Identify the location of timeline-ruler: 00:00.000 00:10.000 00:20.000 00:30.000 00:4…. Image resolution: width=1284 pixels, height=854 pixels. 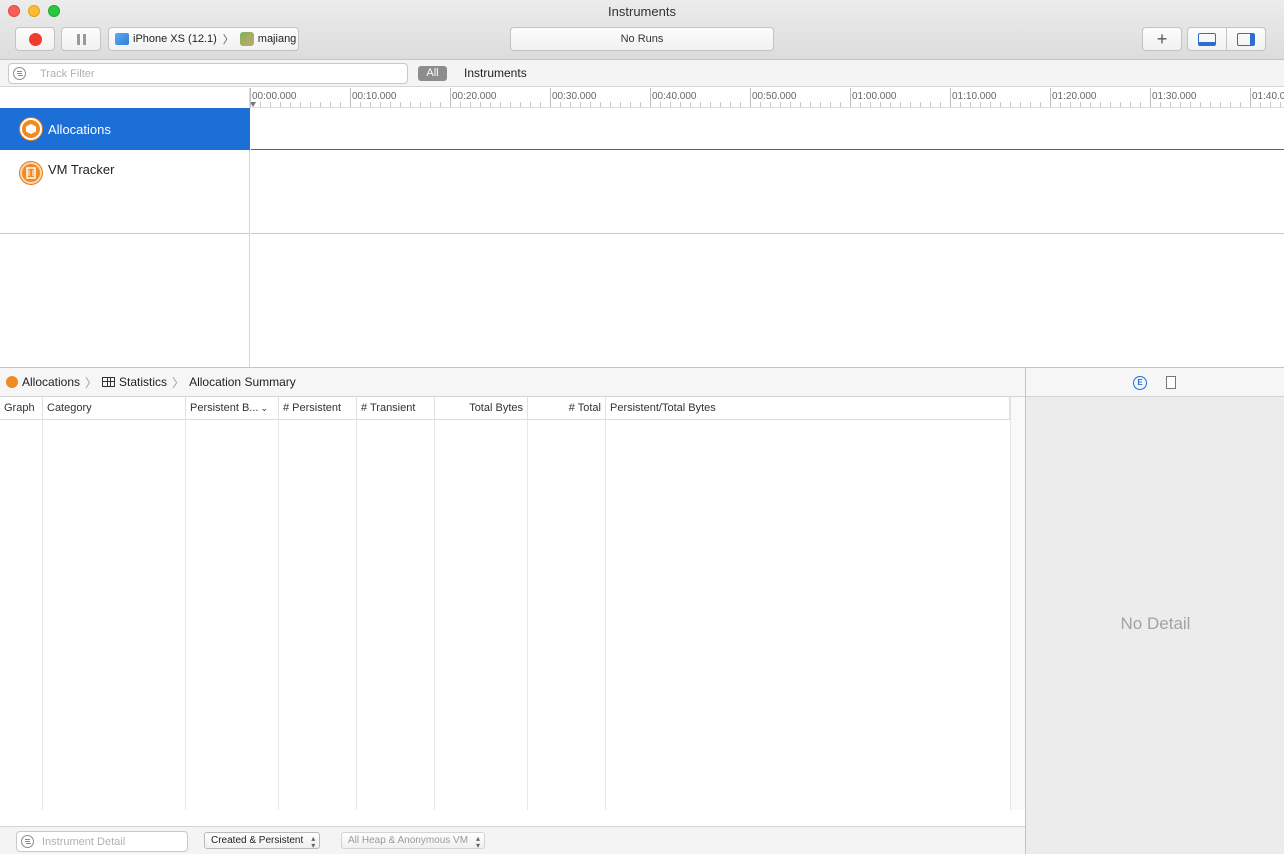
(767, 98).